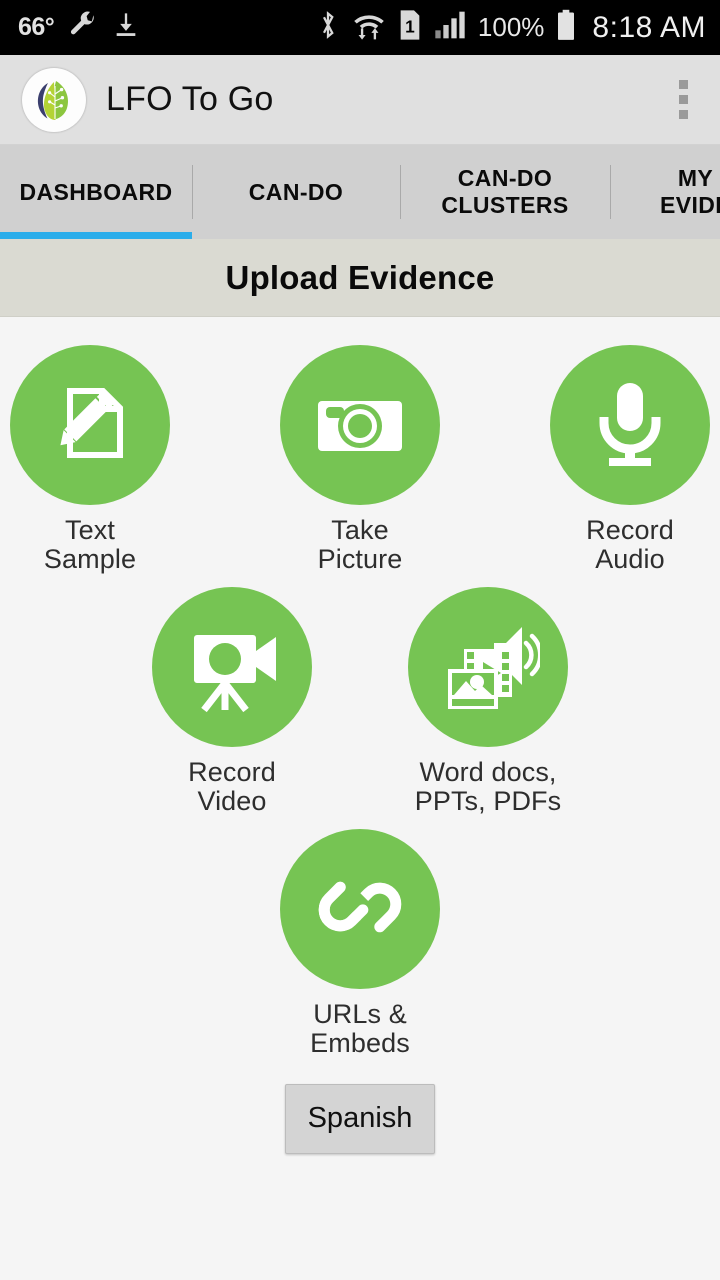 Image resolution: width=720 pixels, height=1280 pixels. Describe the element at coordinates (450, 27) in the screenshot. I see `signal-icon` at that location.